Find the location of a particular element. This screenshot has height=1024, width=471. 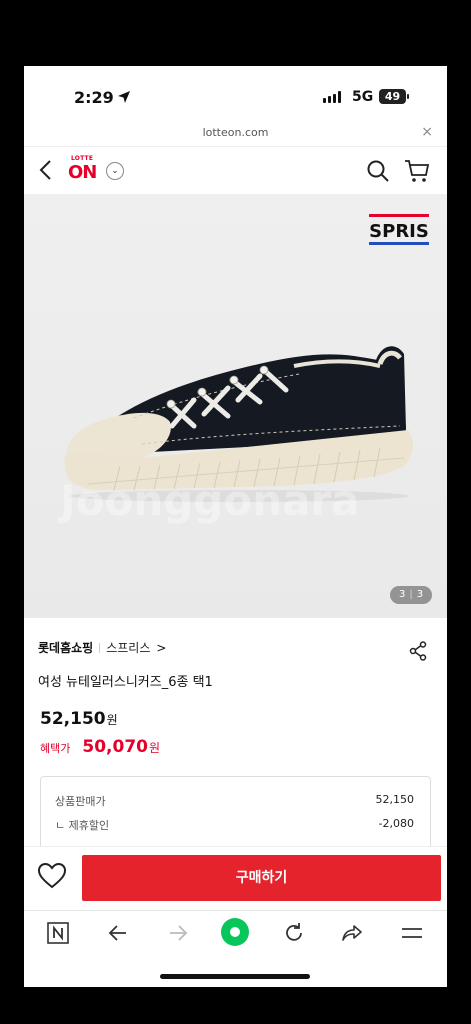

menu-icon is located at coordinates (412, 933).